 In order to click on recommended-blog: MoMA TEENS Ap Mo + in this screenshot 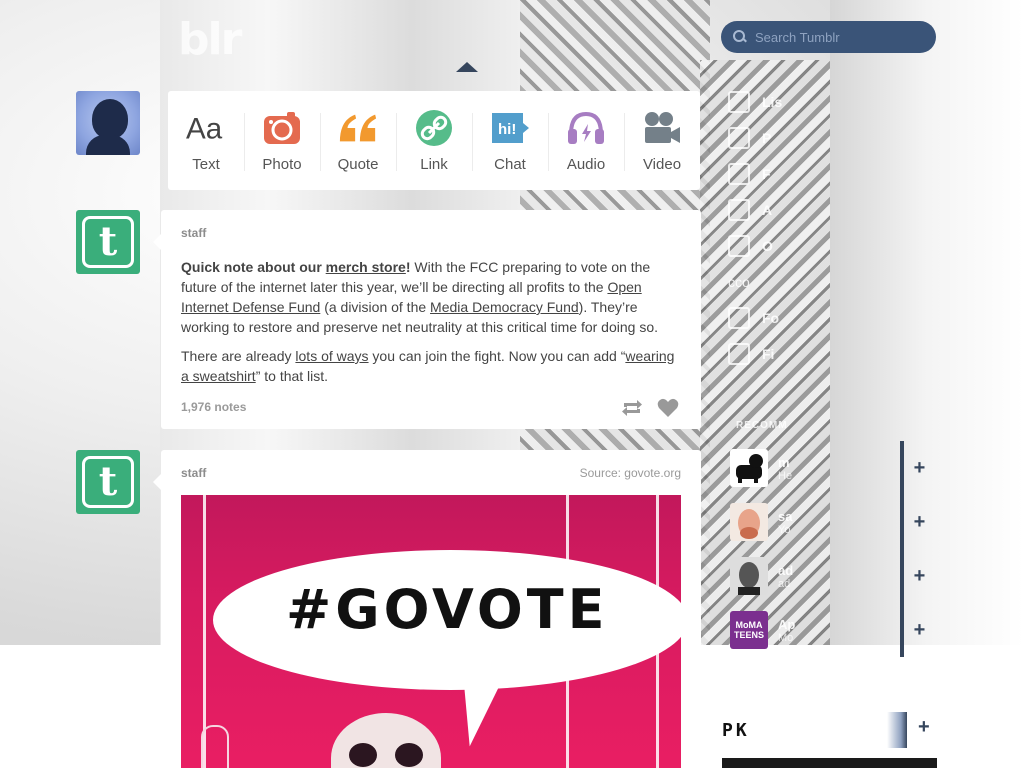, I will do `click(830, 630)`.